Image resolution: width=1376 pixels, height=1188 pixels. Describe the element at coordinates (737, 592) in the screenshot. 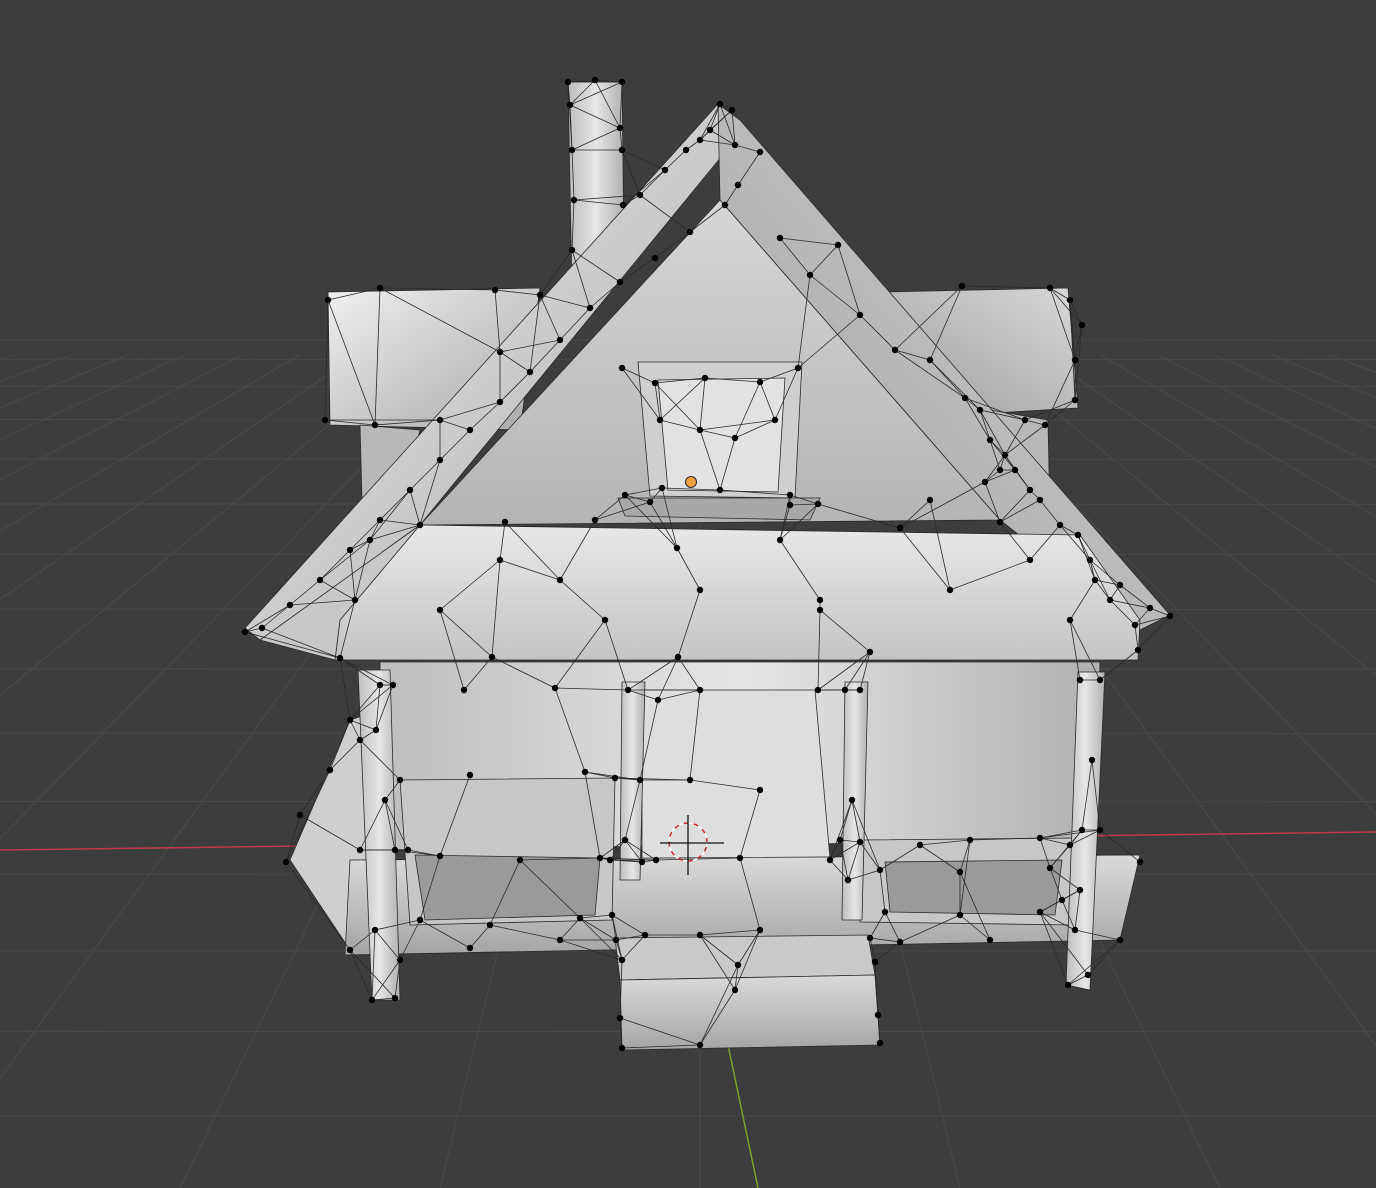

I see `porch-roof` at that location.